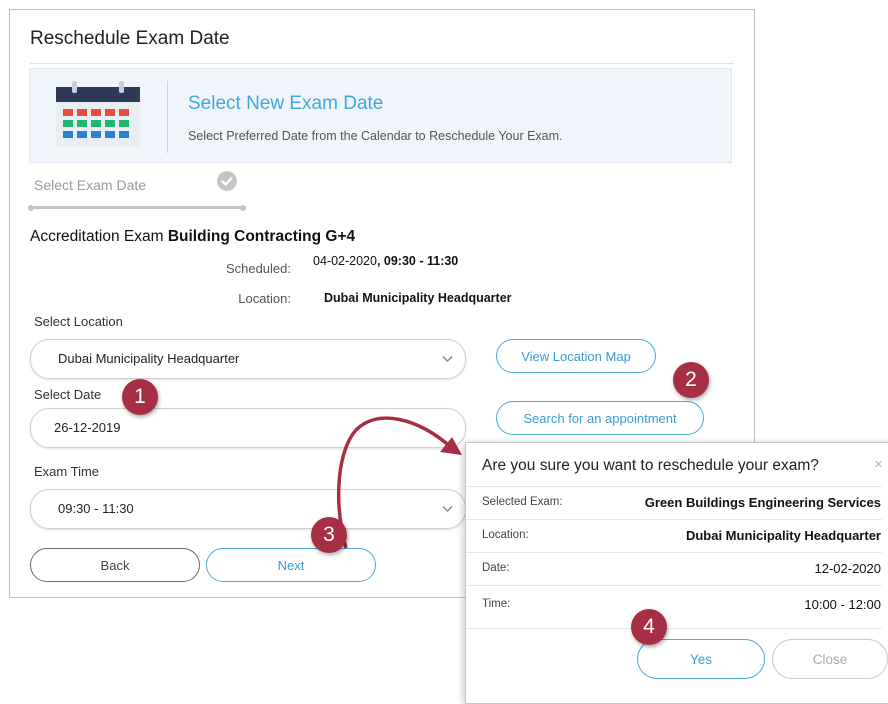 This screenshot has height=704, width=888. I want to click on step-badge-4: 4, so click(649, 627).